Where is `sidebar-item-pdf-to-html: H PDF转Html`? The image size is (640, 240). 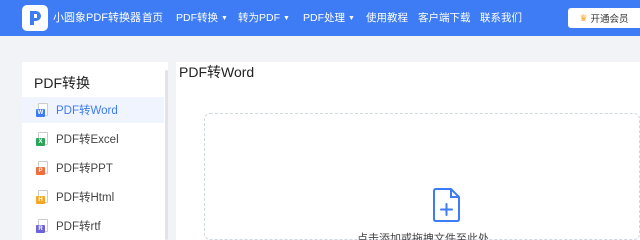
sidebar-item-pdf-to-html: H PDF转Html is located at coordinates (93, 197).